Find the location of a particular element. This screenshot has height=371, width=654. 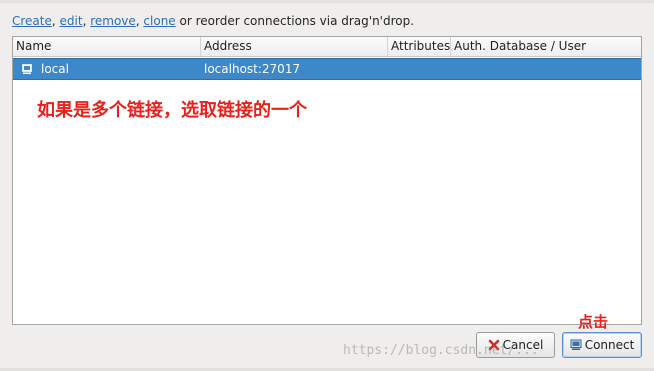

remove-link: remove is located at coordinates (113, 21).